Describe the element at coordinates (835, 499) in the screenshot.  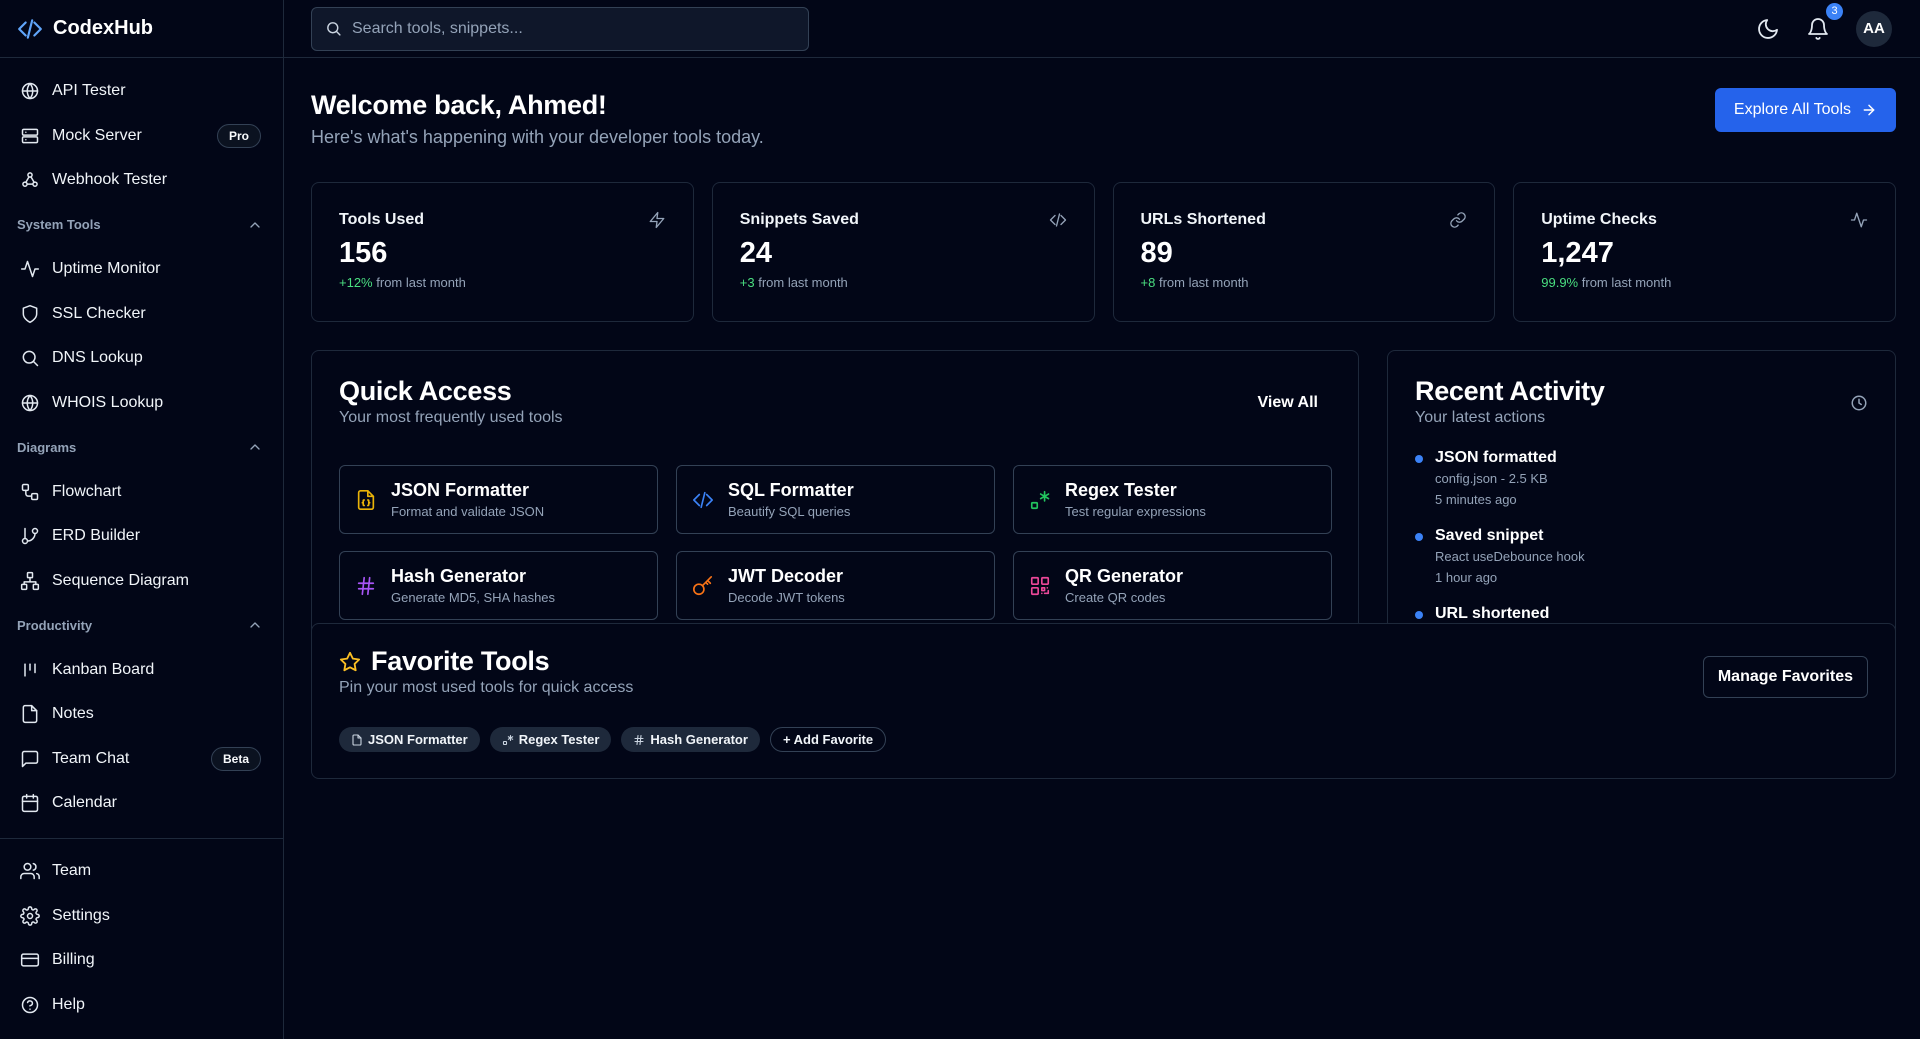
I see `tool-sql-formatter: SQL Formatter Beautify SQL queries` at that location.